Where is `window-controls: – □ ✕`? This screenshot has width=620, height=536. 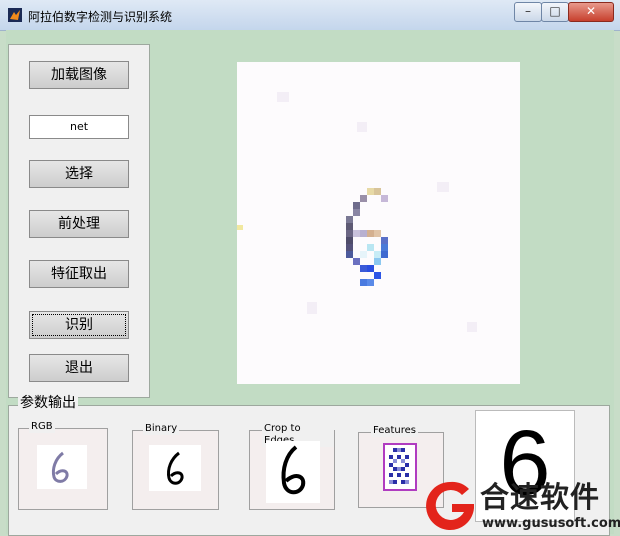 window-controls: – □ ✕ is located at coordinates (564, 12).